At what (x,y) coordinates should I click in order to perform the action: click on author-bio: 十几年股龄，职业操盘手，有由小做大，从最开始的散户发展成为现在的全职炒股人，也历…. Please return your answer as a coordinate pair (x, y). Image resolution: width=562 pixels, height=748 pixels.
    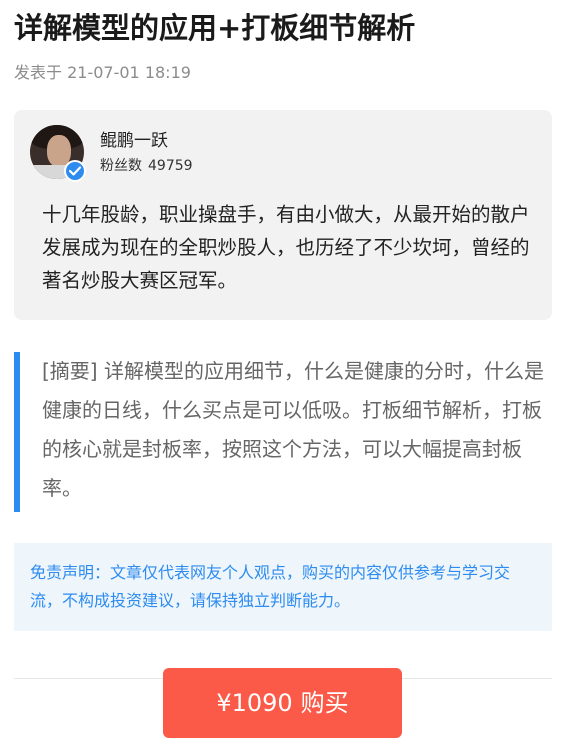
    Looking at the image, I should click on (286, 247).